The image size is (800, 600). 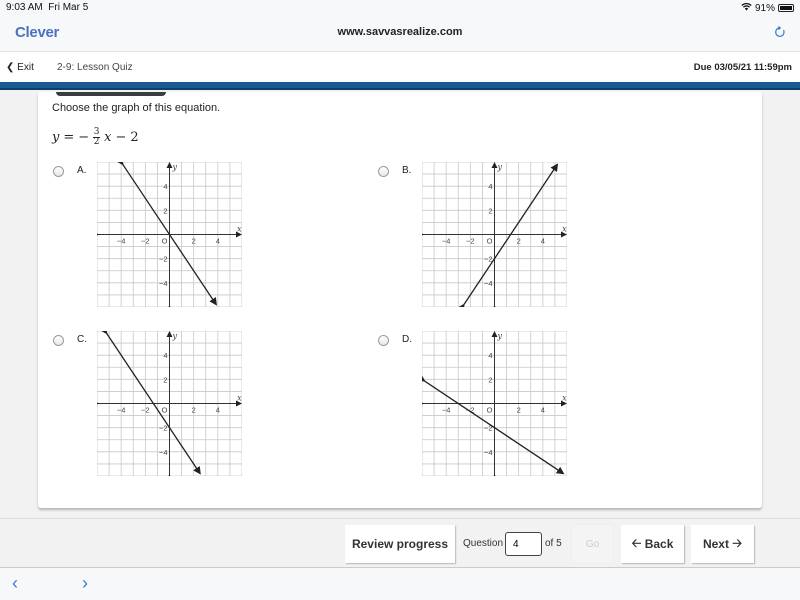 What do you see at coordinates (169, 403) in the screenshot?
I see `graph-c: −4 −2 2 4 4 2 −2 −4 Ox y` at bounding box center [169, 403].